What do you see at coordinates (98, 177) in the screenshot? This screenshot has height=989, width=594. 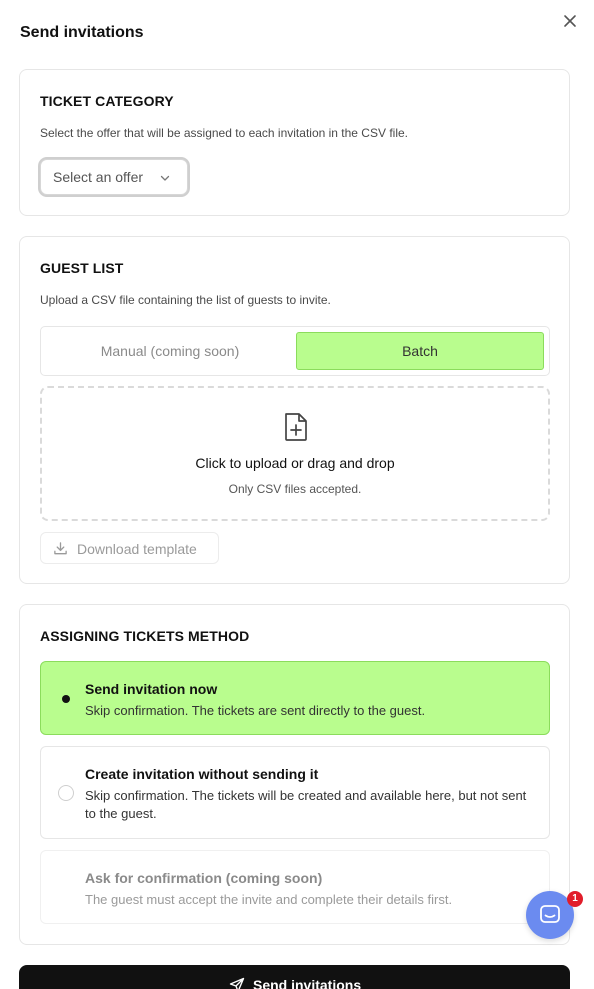 I see `offer-select-placeholder: Select an offer` at bounding box center [98, 177].